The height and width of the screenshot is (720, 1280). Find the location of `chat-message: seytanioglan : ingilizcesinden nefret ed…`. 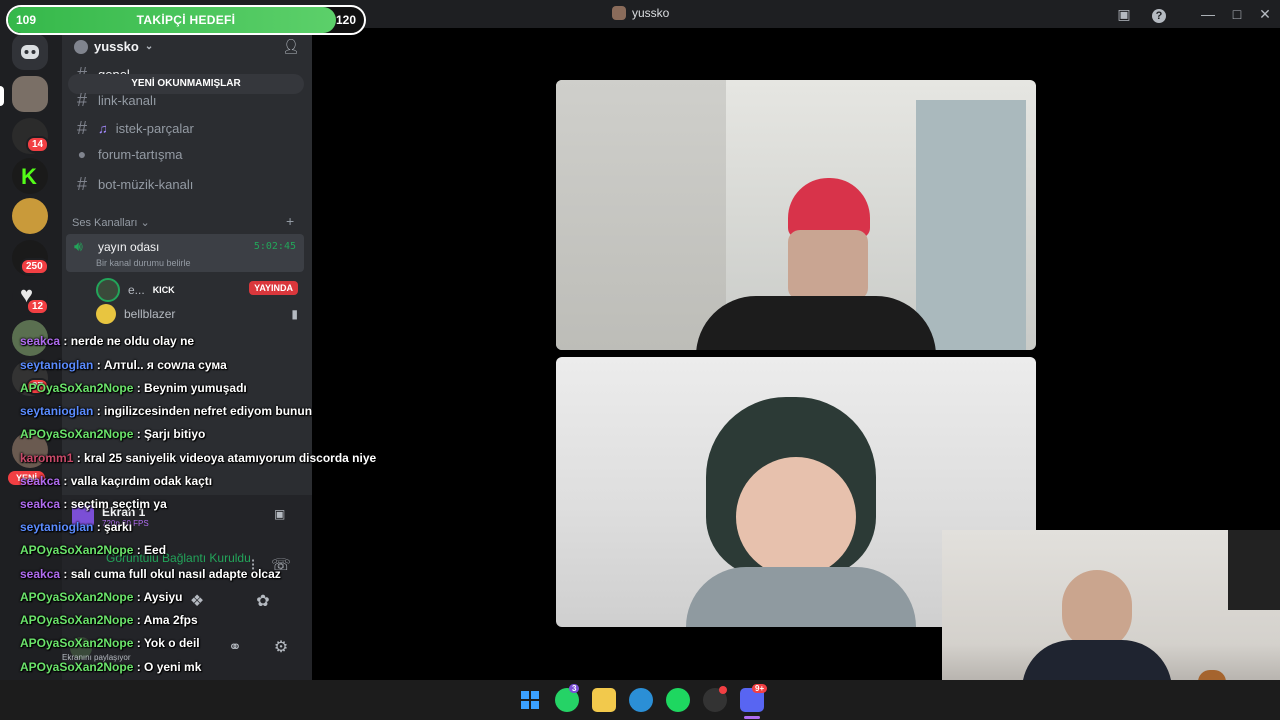

chat-message: seytanioglan : ingilizcesinden nefret ed… is located at coordinates (166, 411).